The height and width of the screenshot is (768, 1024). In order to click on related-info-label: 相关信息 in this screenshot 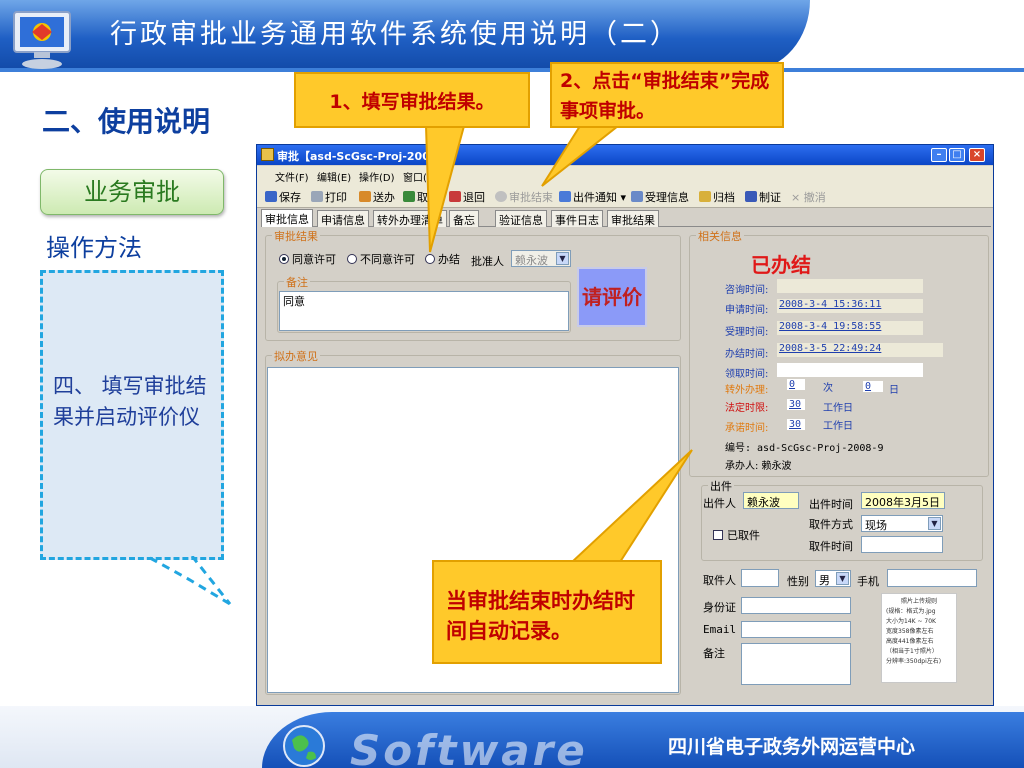, I will do `click(720, 236)`.